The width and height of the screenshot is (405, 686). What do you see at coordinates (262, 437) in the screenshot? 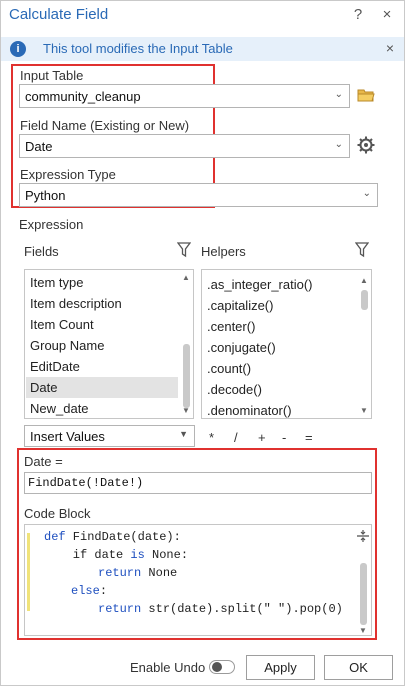
I see `operator-plus-button: +` at bounding box center [262, 437].